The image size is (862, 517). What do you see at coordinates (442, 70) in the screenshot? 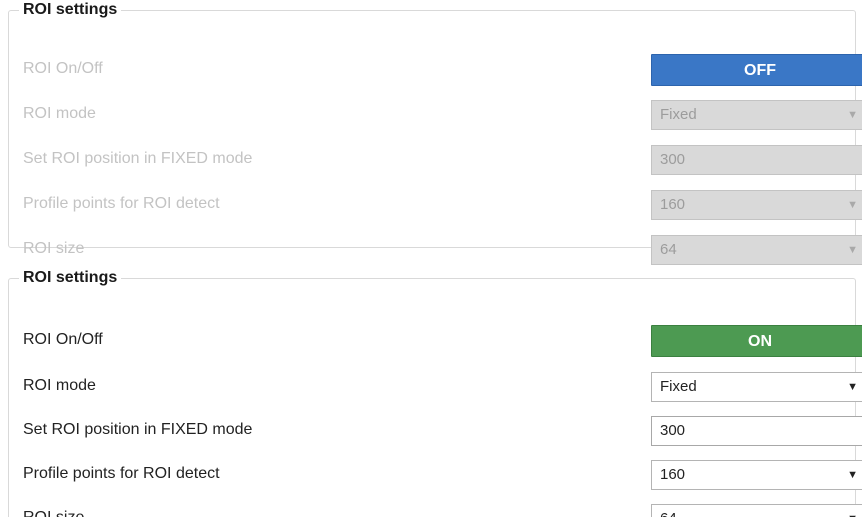
I see `roi-onoff-row: ROI On/Off OFF` at bounding box center [442, 70].